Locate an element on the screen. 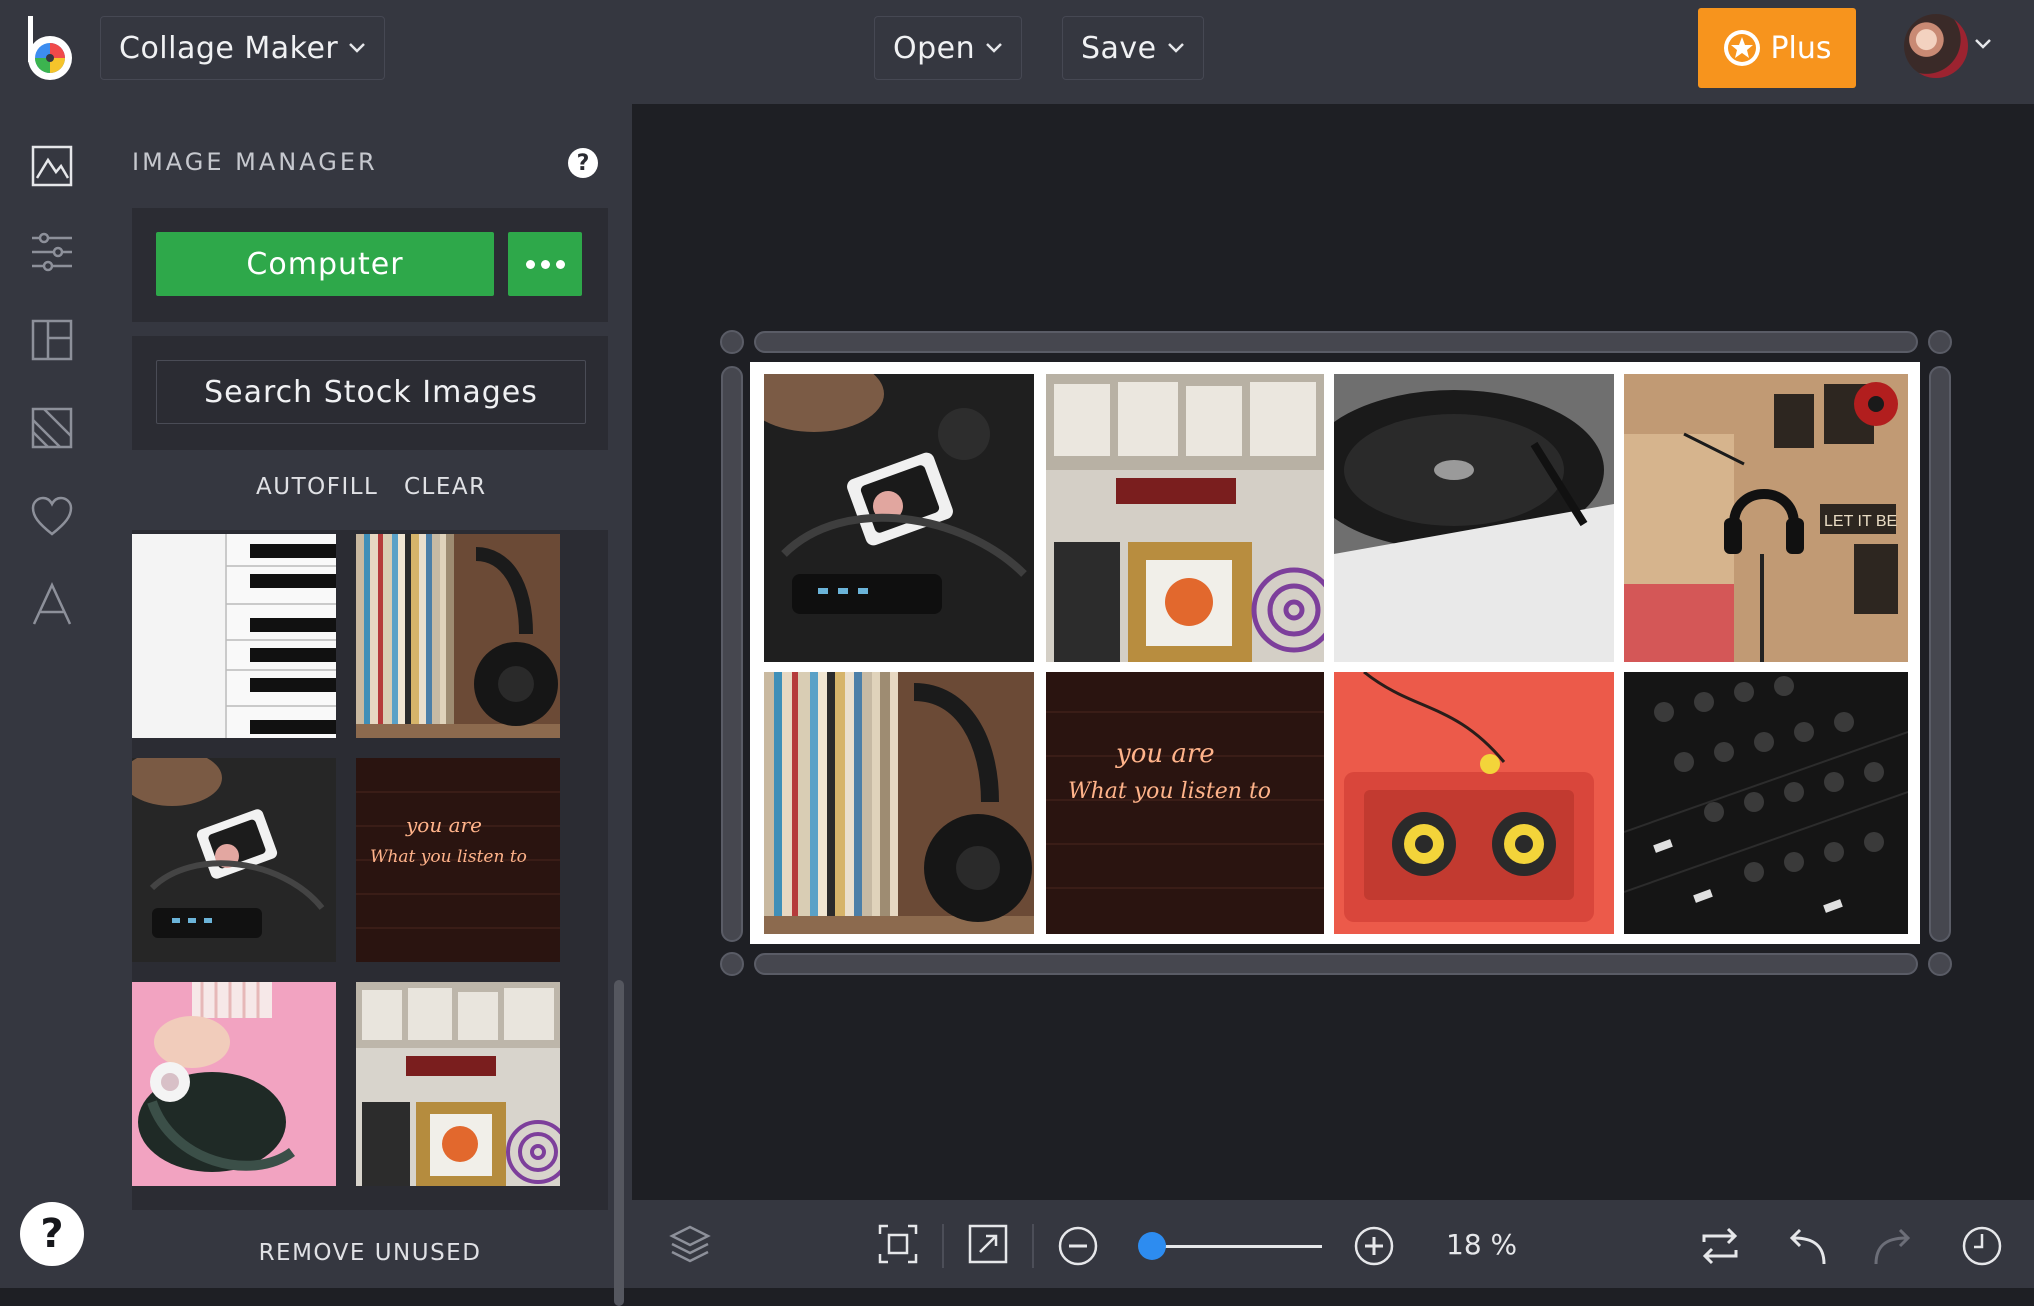 Image resolution: width=2034 pixels, height=1306 pixels. zoom-percentage: 18 % is located at coordinates (1482, 1244).